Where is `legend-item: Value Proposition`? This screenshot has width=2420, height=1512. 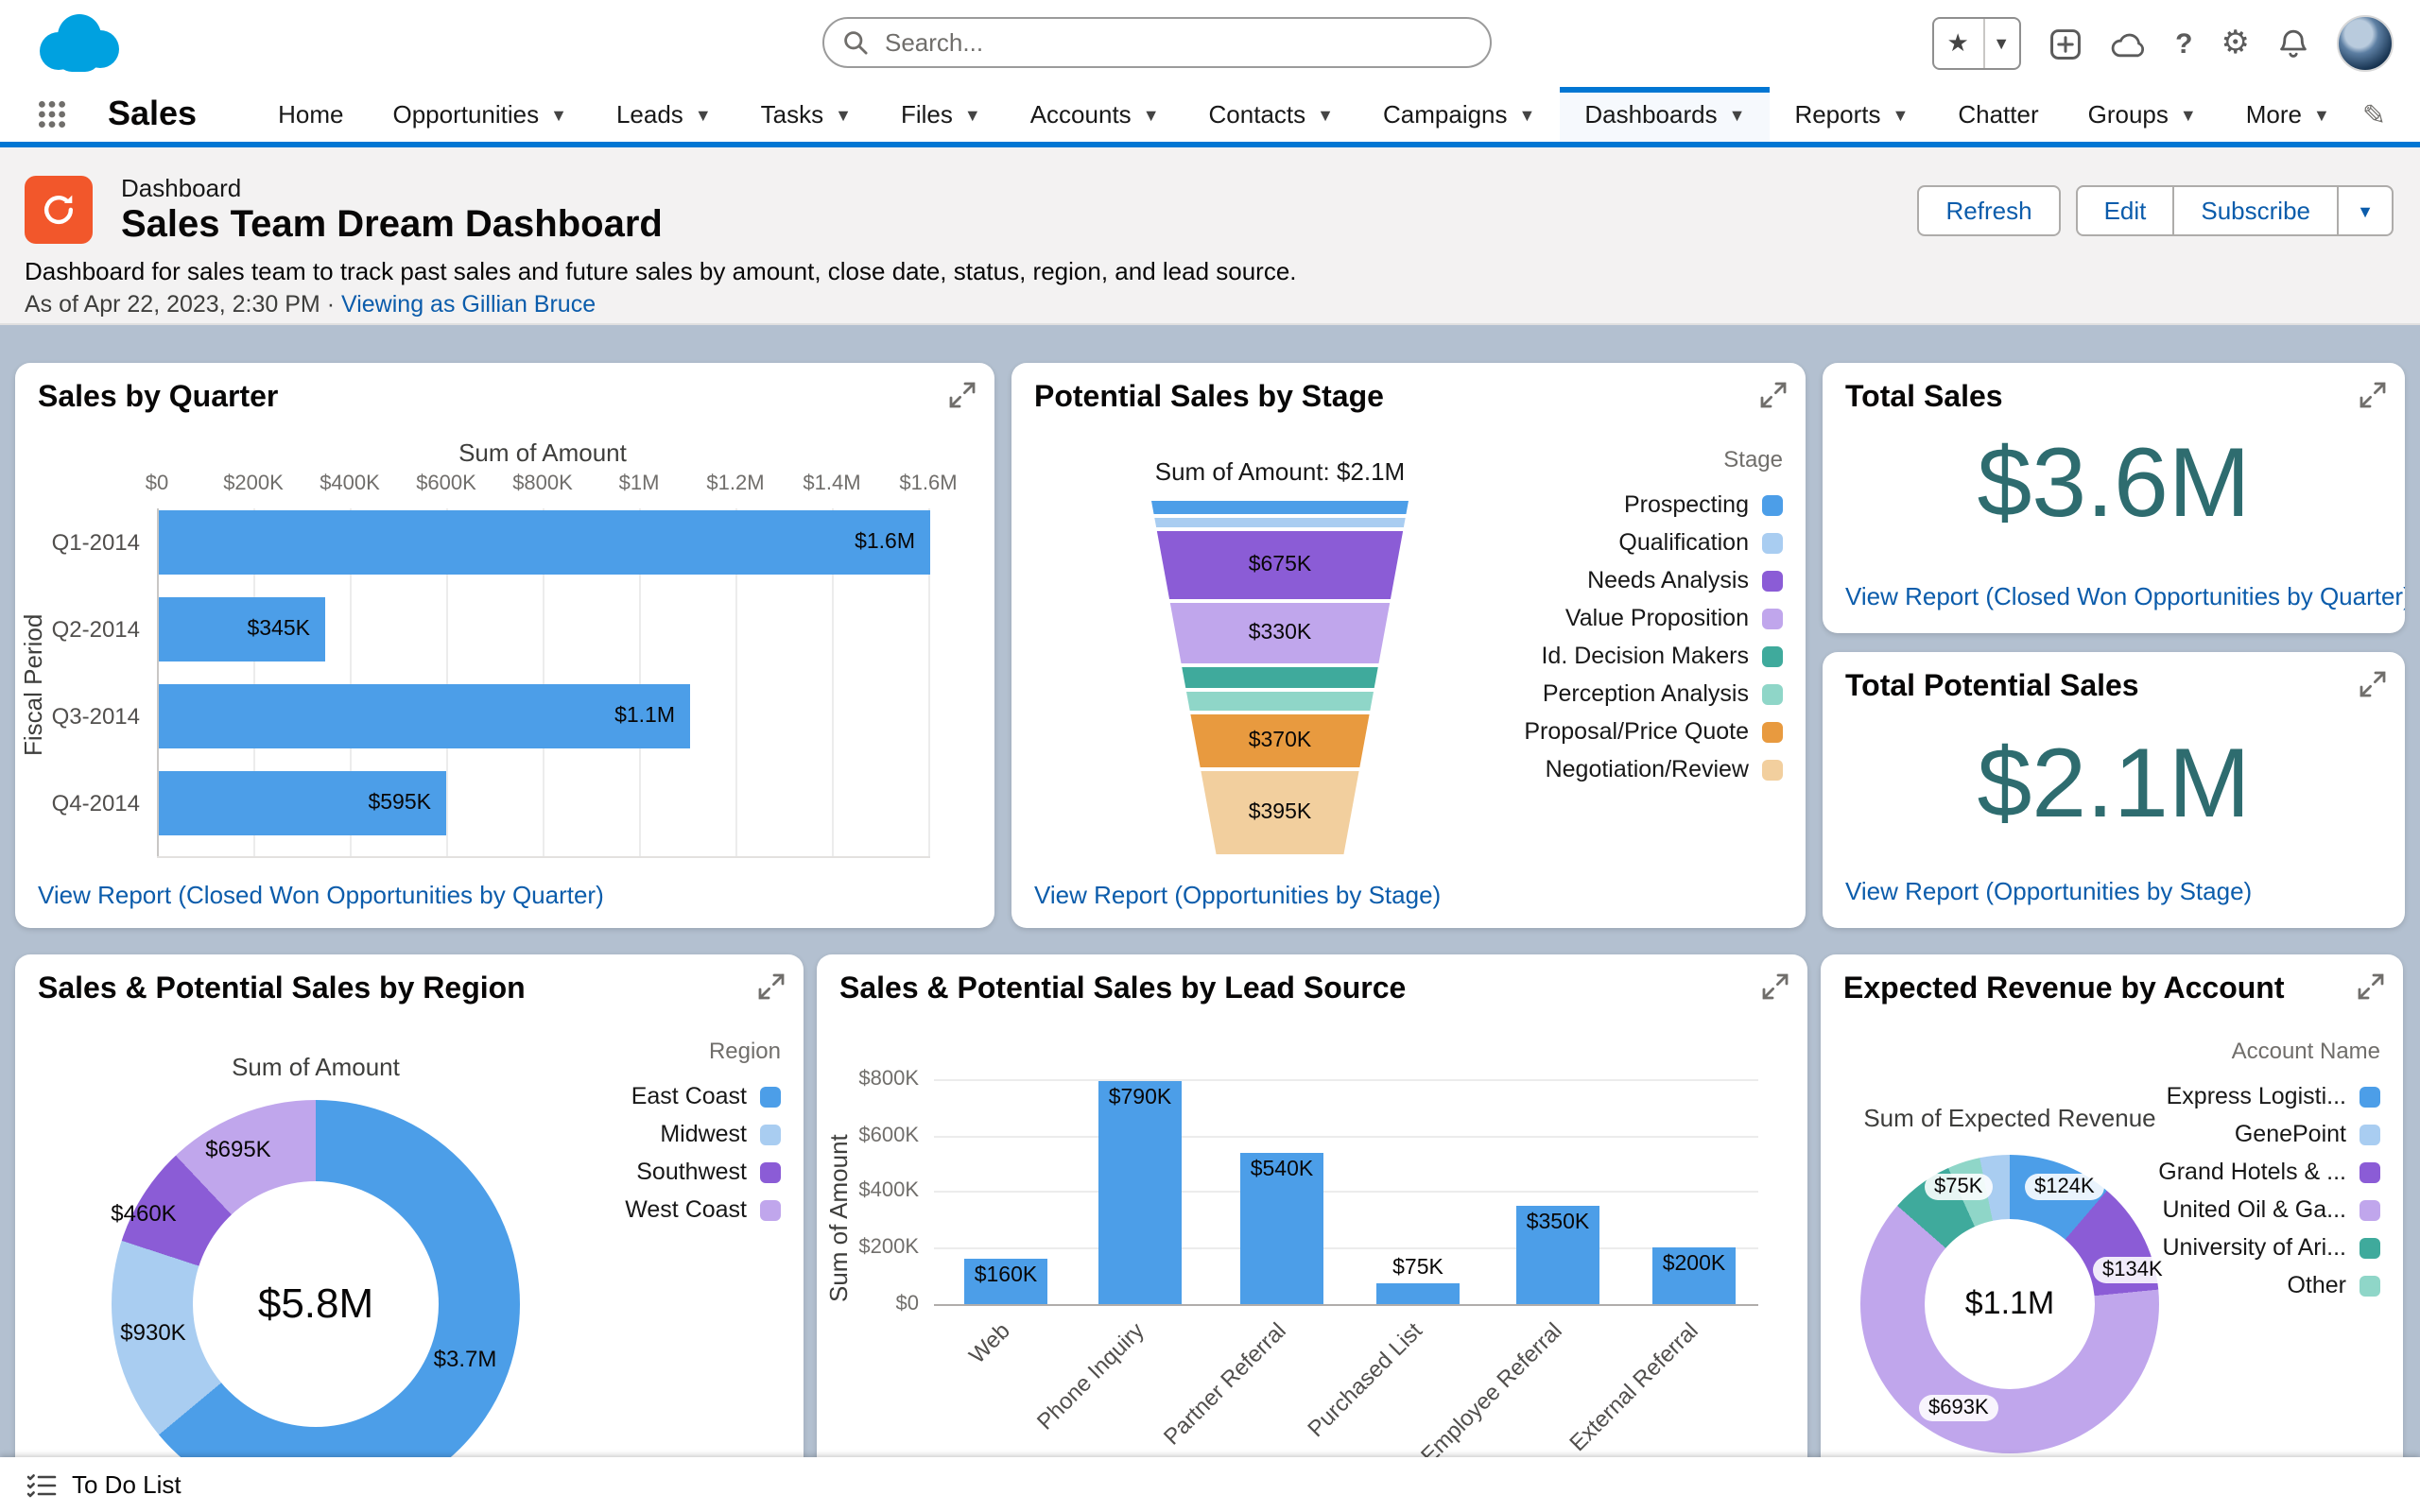 legend-item: Value Proposition is located at coordinates (1653, 618).